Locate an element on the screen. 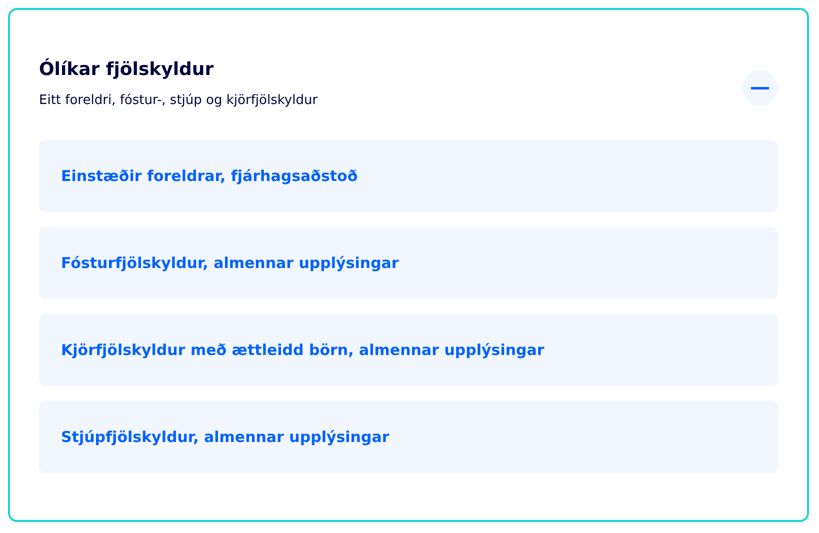 Image resolution: width=819 pixels, height=533 pixels. topic-link: Einstæðir foreldrar, fjárhagsaðstoð is located at coordinates (408, 176).